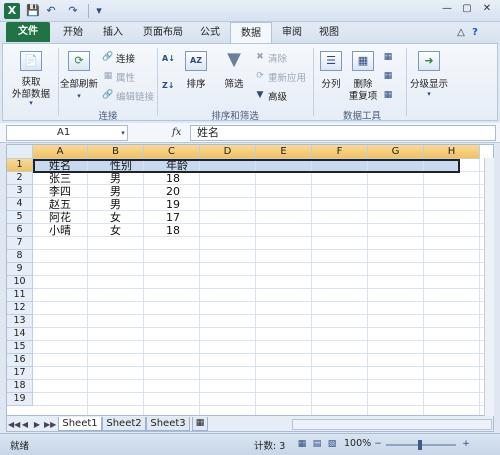 Image resolution: width=500 pixels, height=455 pixels. Describe the element at coordinates (163, 32) in the screenshot. I see `tab-page-layout: 页面布局` at that location.